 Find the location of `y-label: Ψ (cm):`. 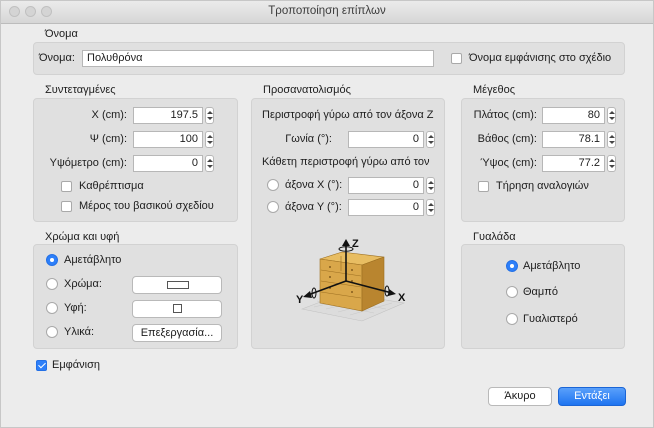

y-label: Ψ (cm): is located at coordinates (108, 139).